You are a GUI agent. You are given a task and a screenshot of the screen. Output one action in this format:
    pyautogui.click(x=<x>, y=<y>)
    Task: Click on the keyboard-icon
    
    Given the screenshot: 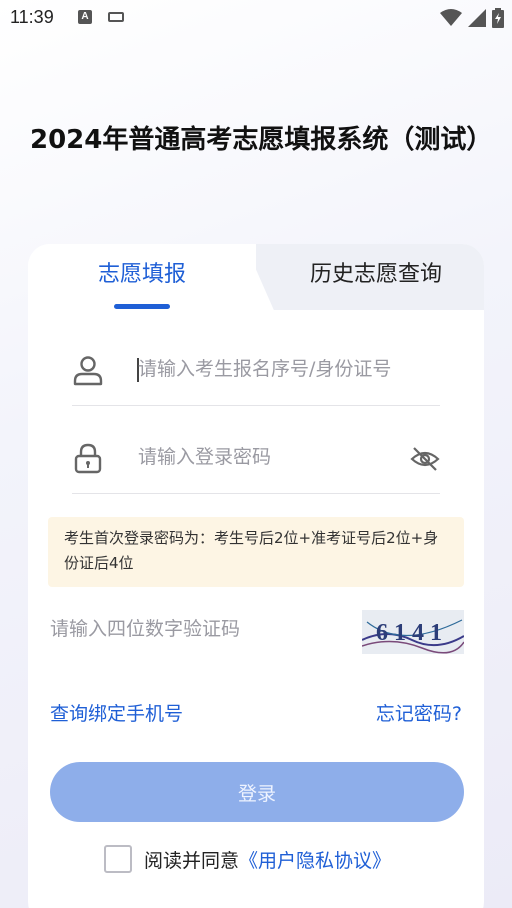 What is the action you would take?
    pyautogui.click(x=116, y=17)
    